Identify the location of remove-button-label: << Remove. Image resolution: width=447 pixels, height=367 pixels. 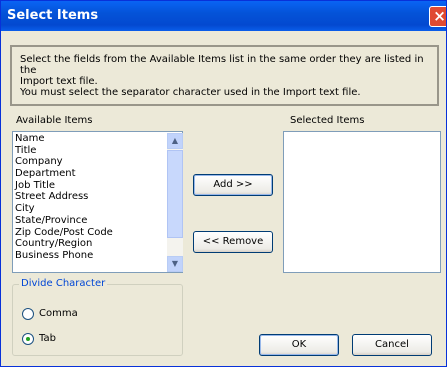
(233, 241).